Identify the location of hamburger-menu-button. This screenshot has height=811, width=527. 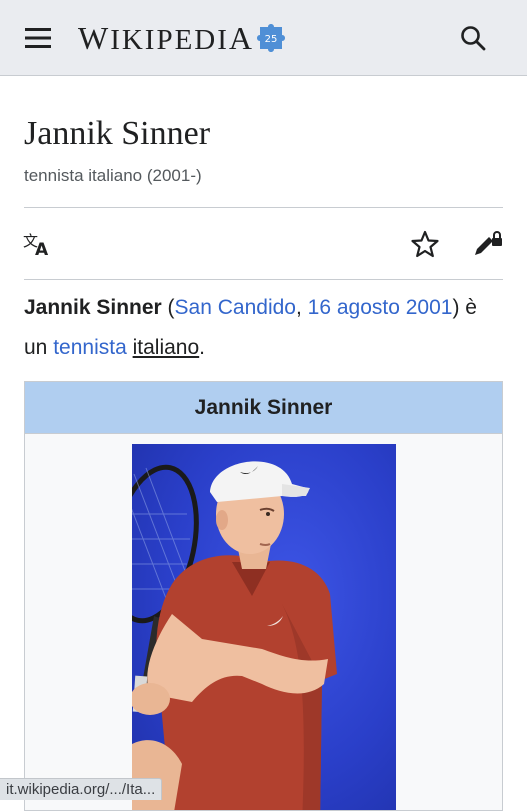
(38, 38).